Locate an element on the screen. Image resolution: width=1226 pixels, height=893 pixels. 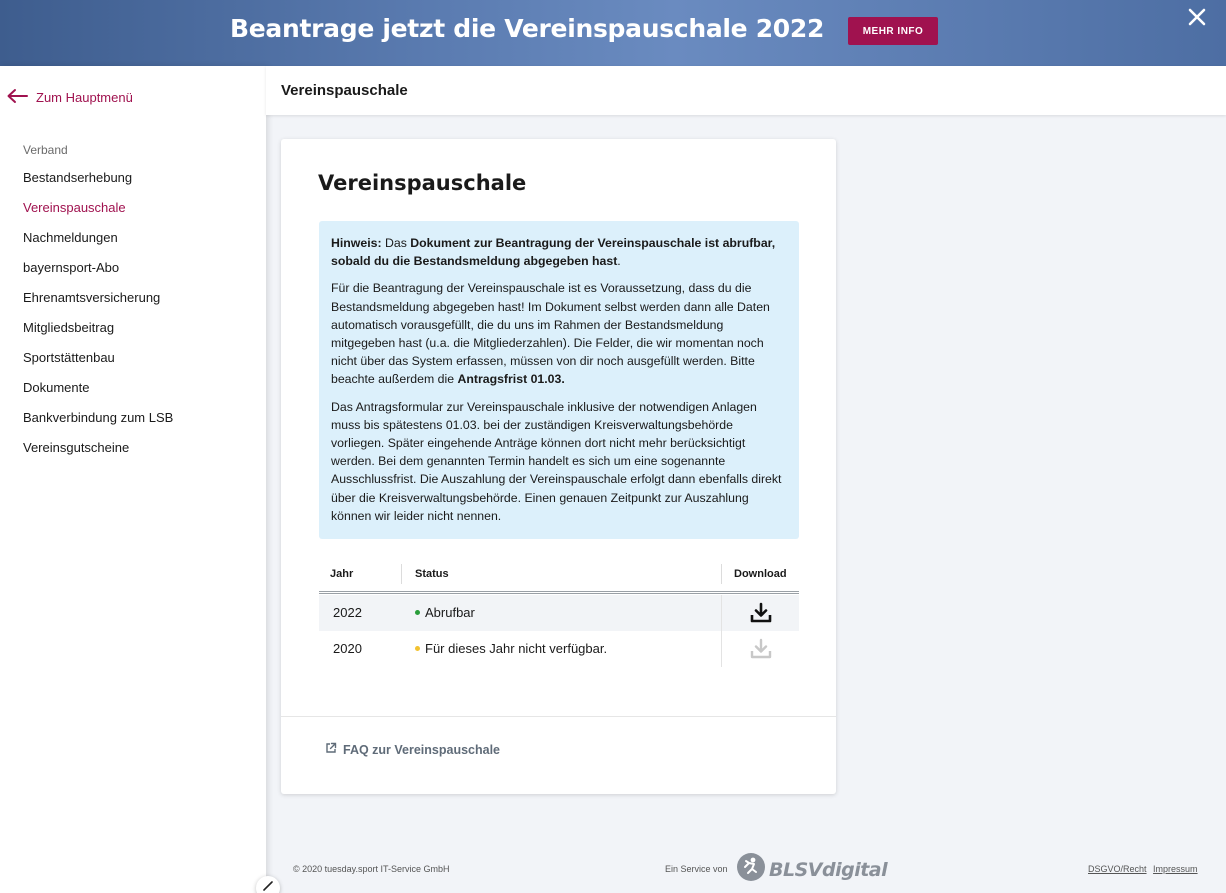
sidebar-item-mitgliedsbeitrag: Mitgliedsbeitrag is located at coordinates (98, 333).